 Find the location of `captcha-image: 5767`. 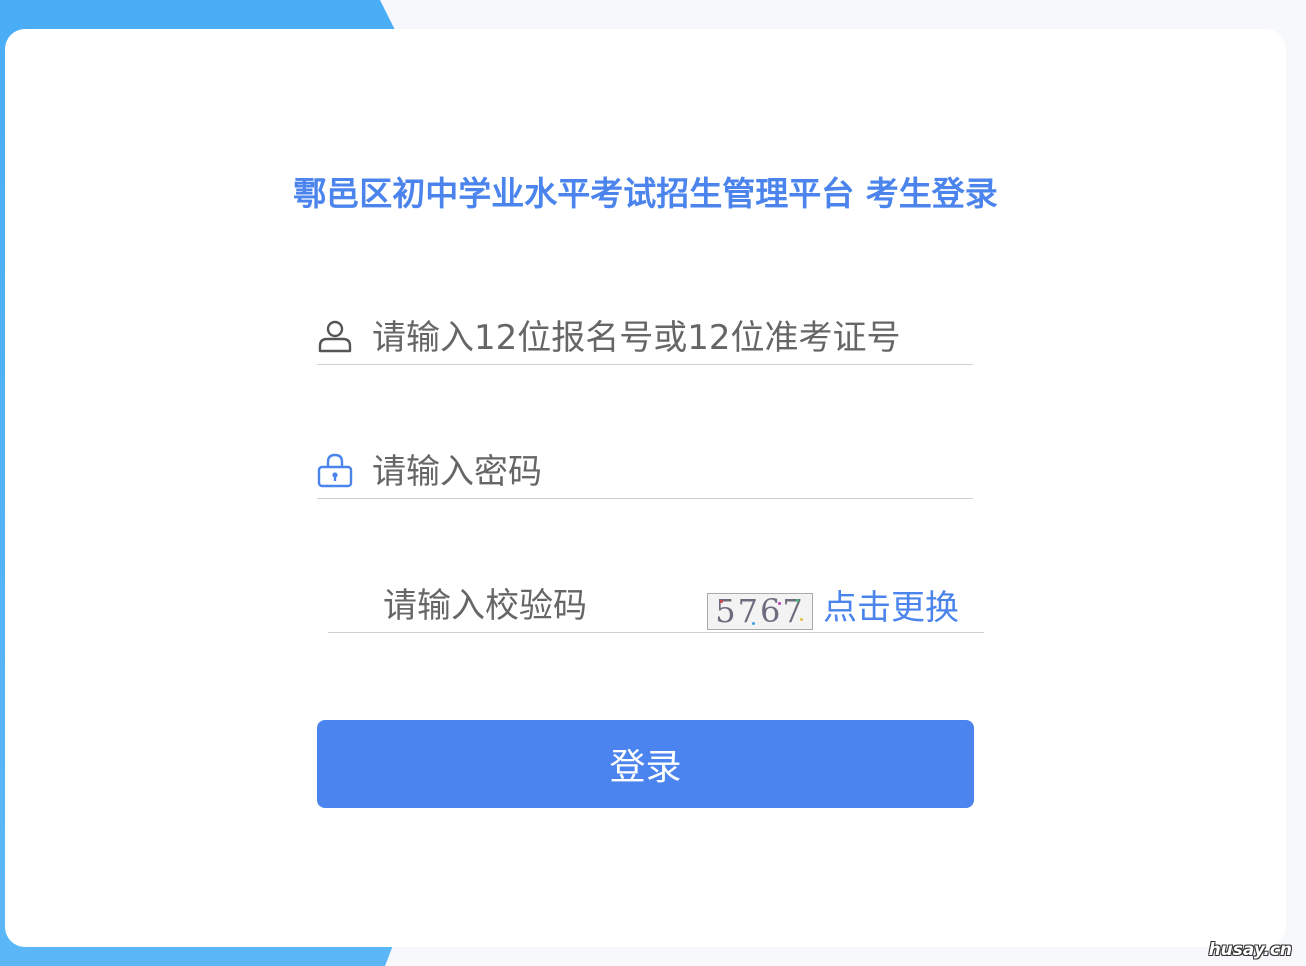

captcha-image: 5767 is located at coordinates (760, 611).